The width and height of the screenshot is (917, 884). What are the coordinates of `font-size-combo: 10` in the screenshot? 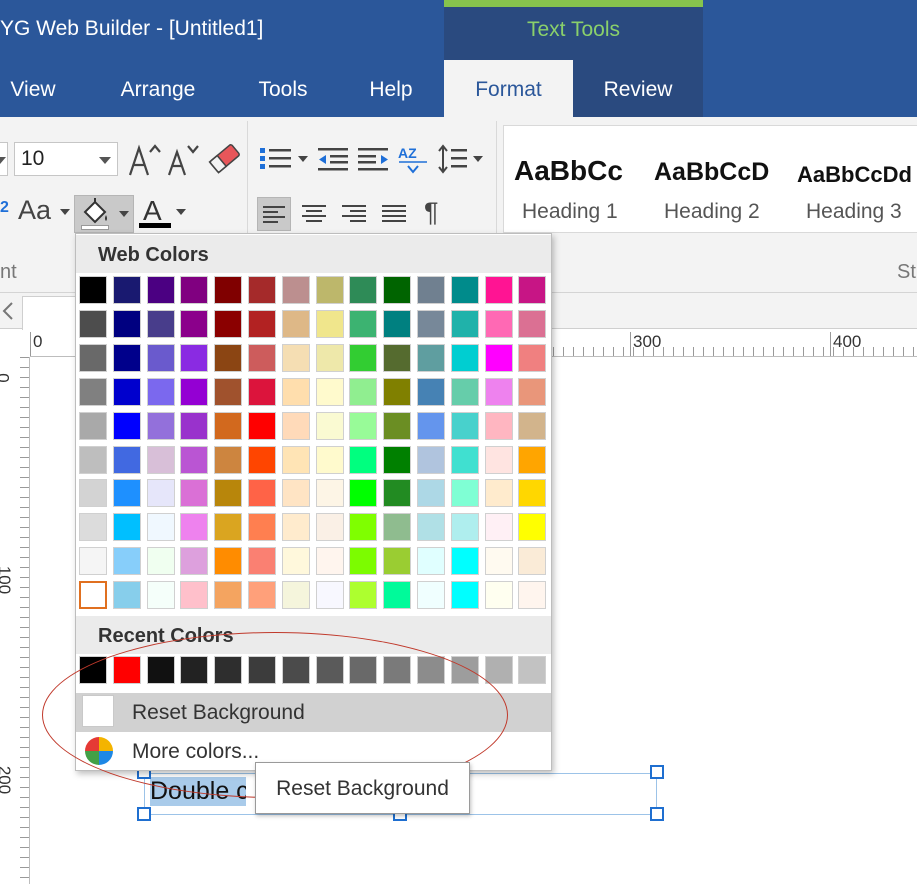 It's located at (66, 159).